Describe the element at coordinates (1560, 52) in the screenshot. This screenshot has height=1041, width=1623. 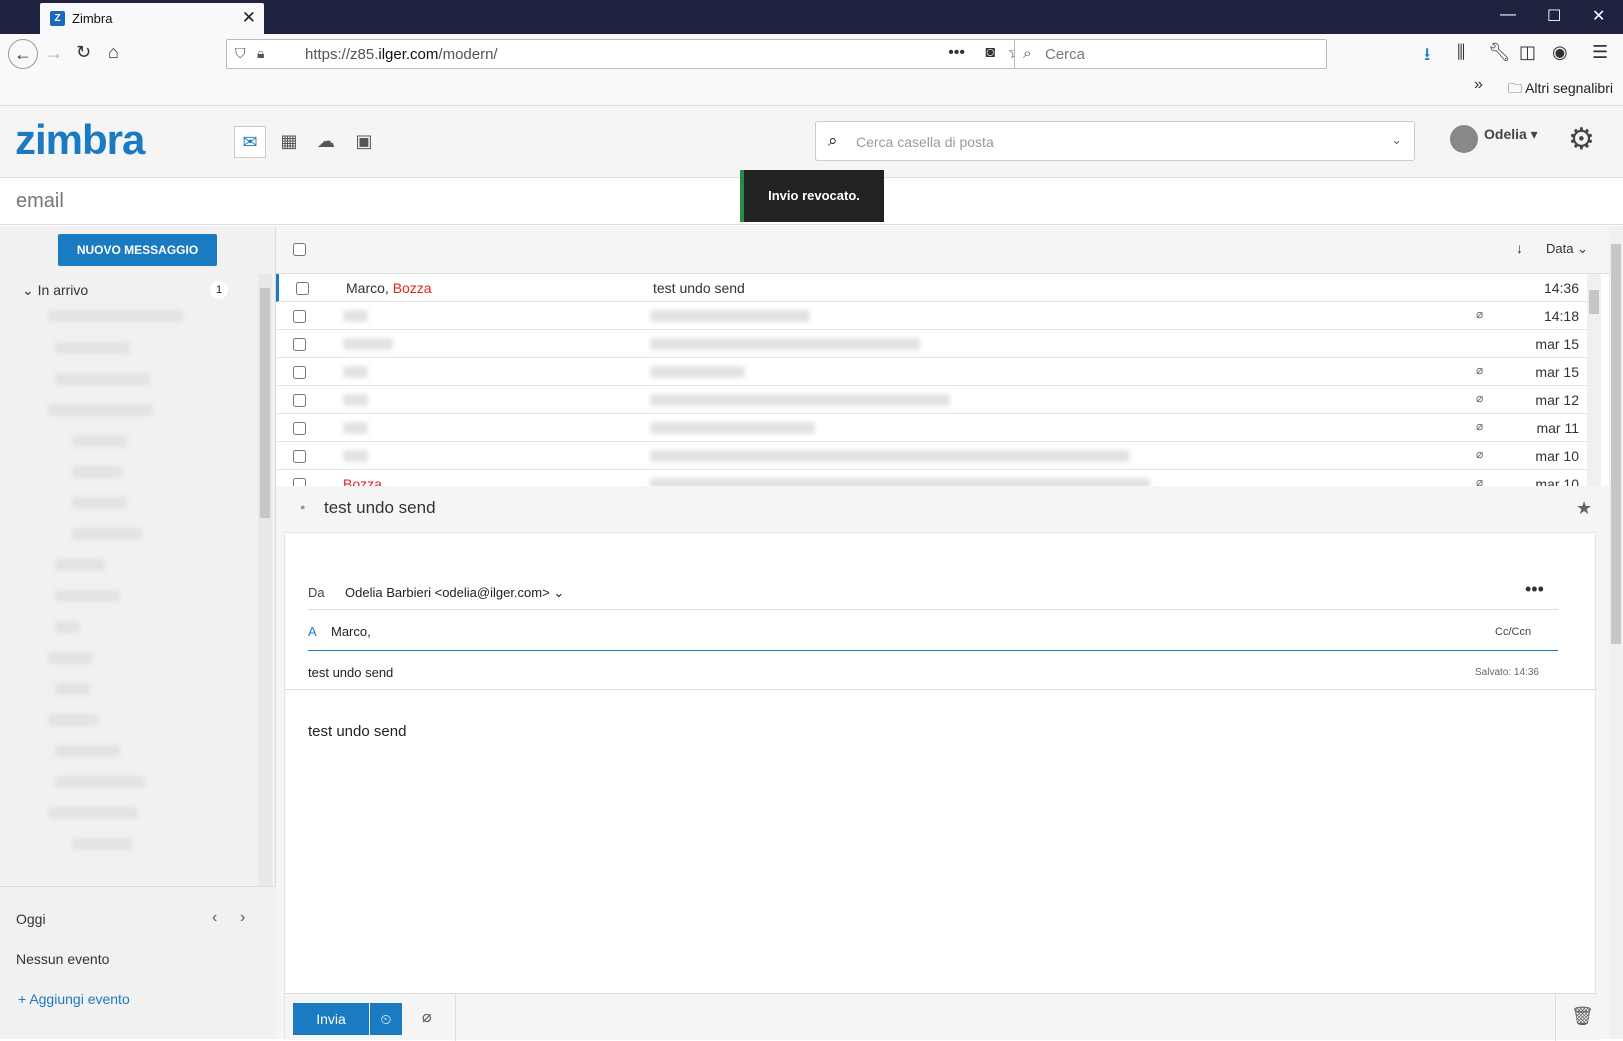
I see `account-icon: ◉` at that location.